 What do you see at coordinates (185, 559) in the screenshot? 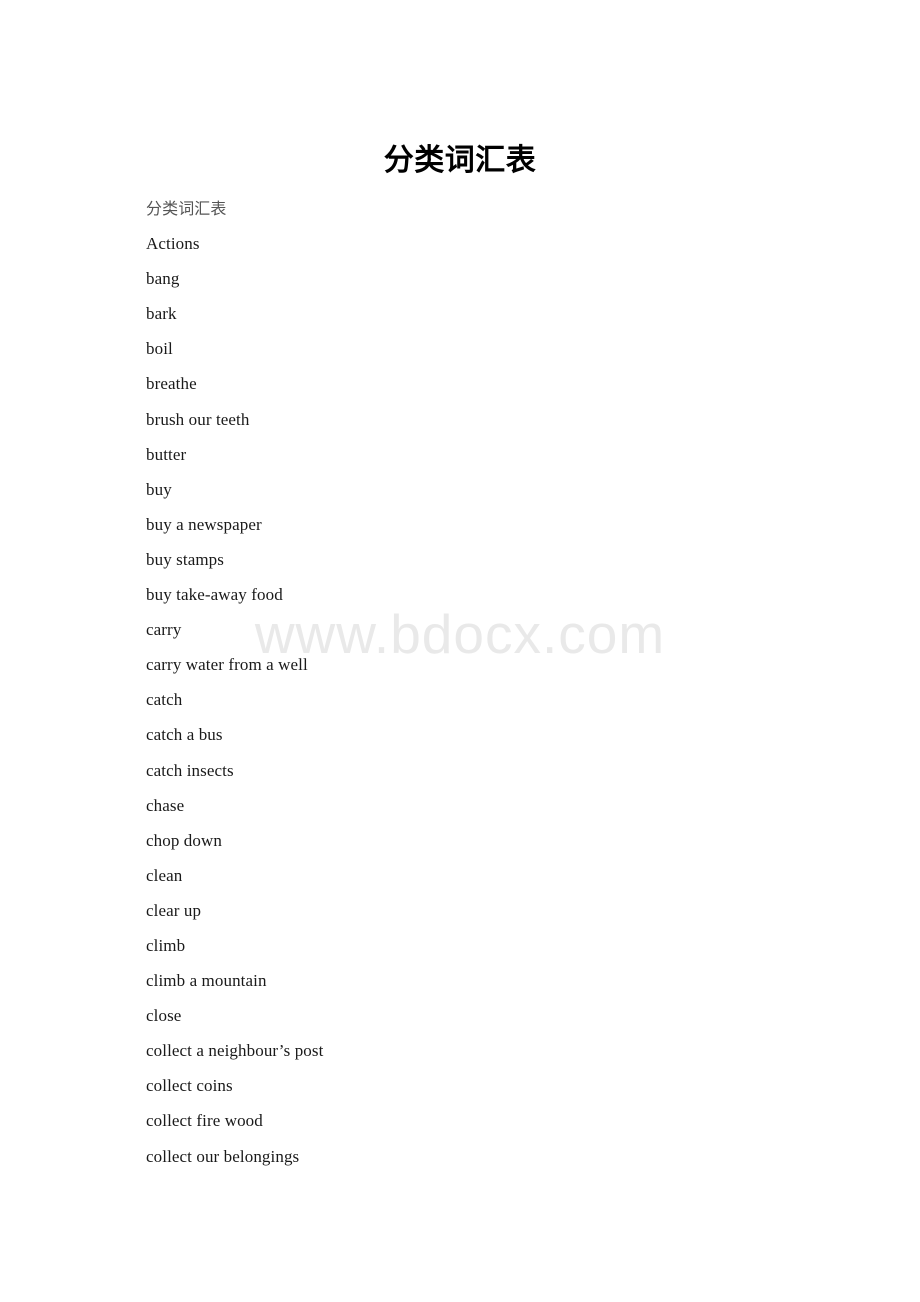
I see `vocabulary-line: buy stamps` at bounding box center [185, 559].